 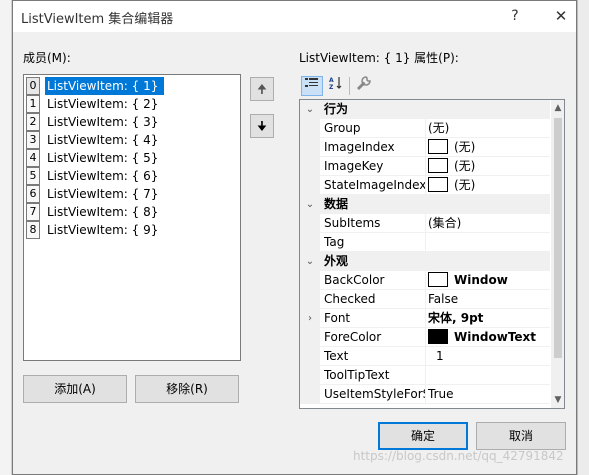 I want to click on list-item-text: ListViewItem: { 2}, so click(x=103, y=104).